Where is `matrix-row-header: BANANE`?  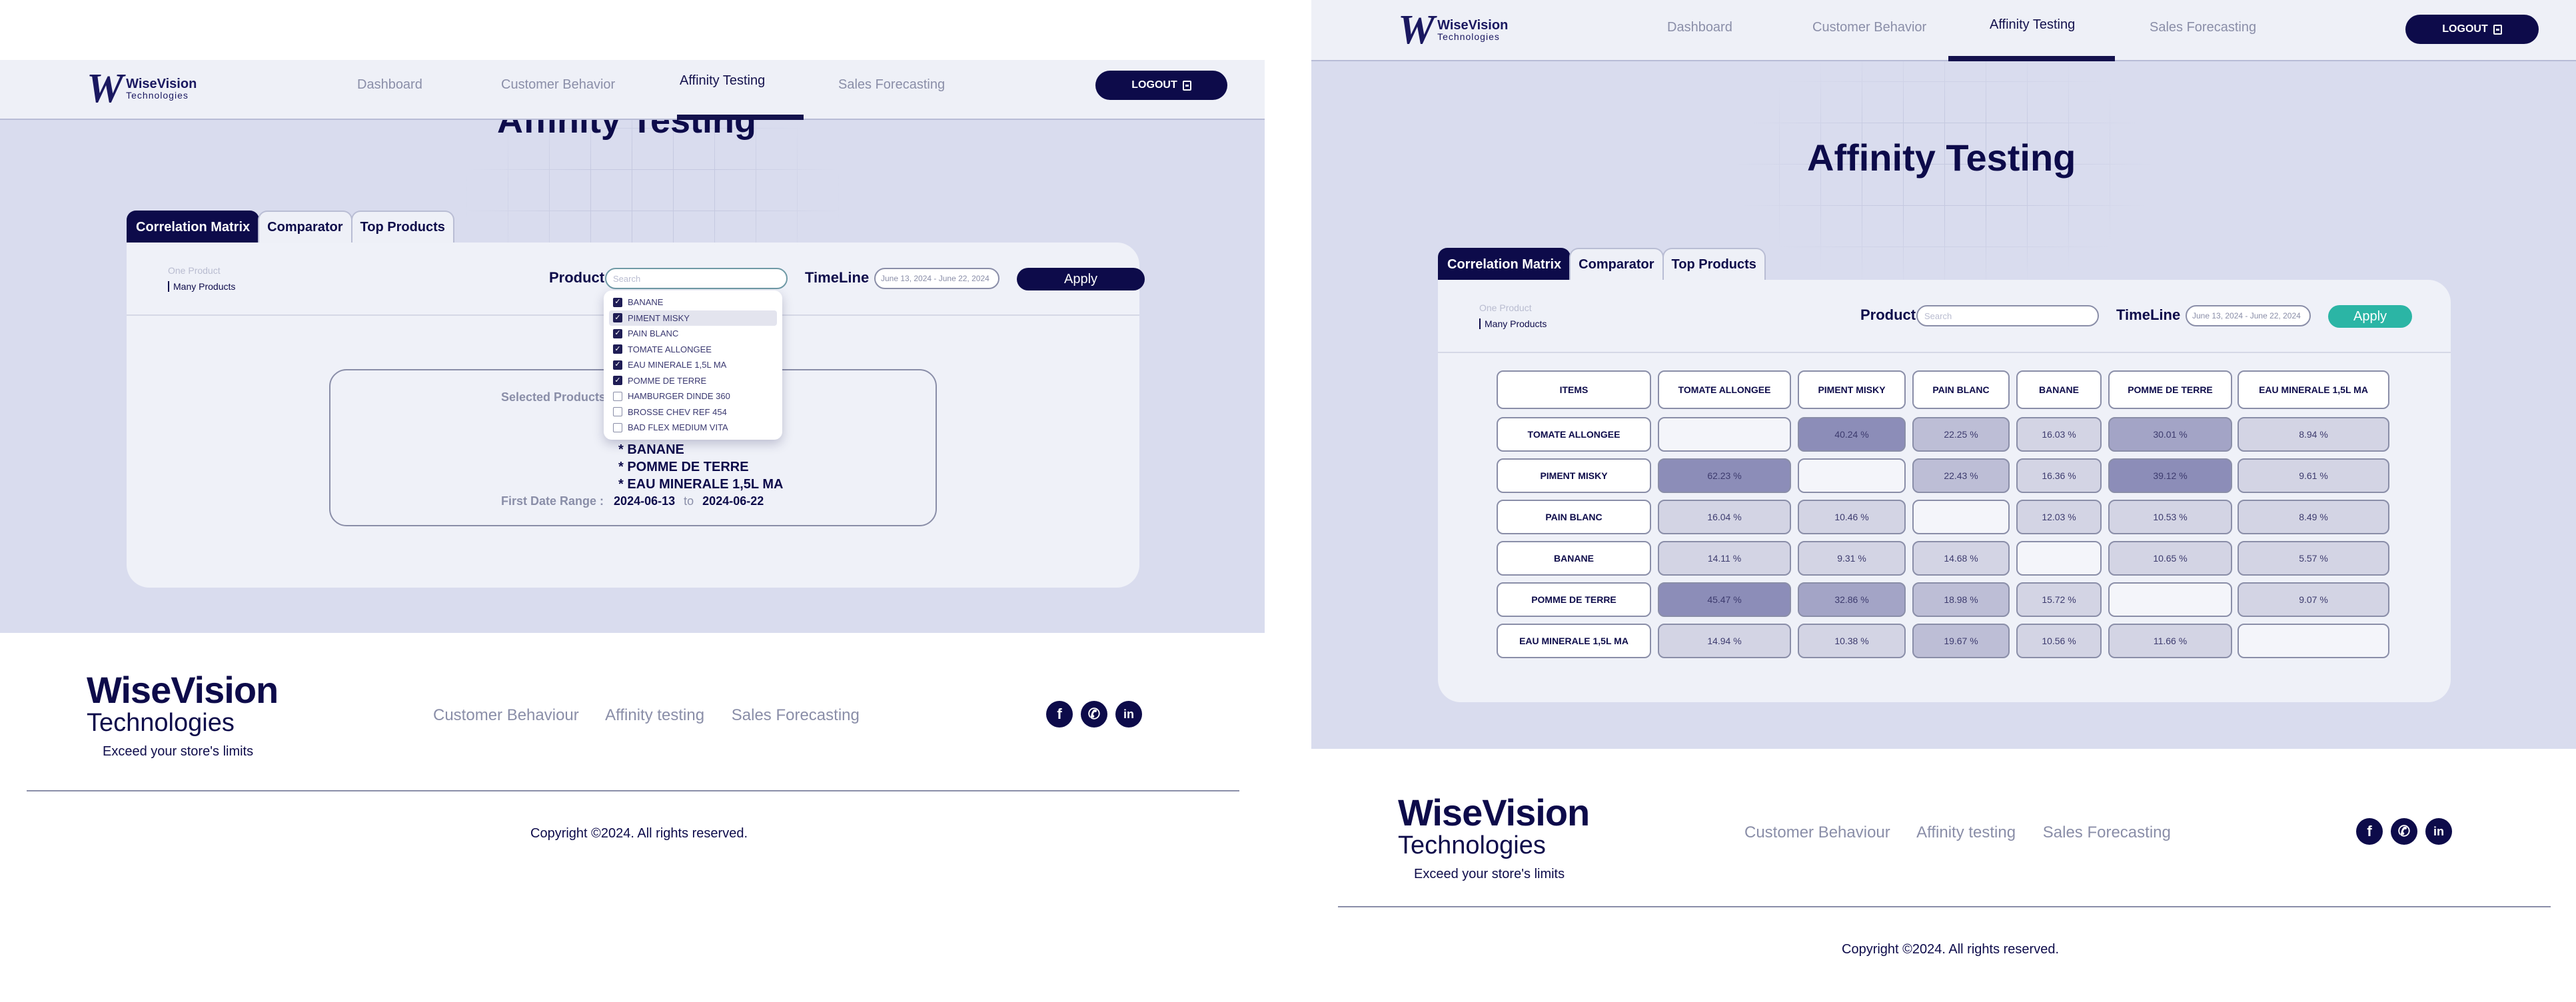
matrix-row-header: BANANE is located at coordinates (1574, 558).